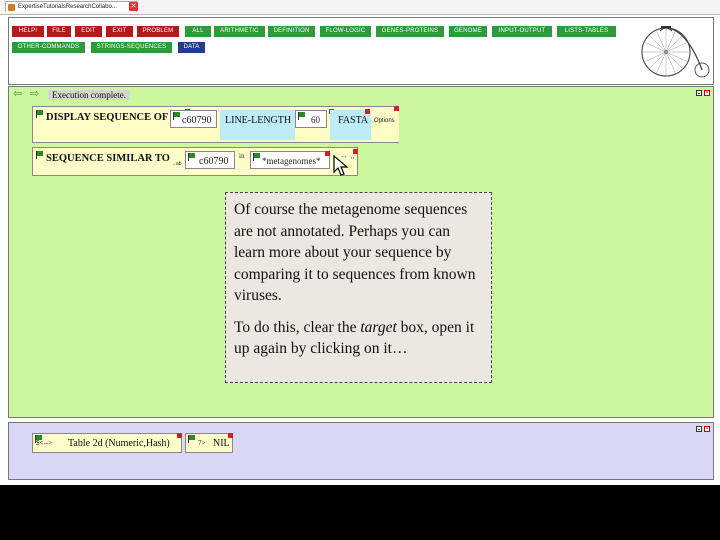 This screenshot has height=540, width=720. I want to click on results-close-icon: ×, so click(707, 429).